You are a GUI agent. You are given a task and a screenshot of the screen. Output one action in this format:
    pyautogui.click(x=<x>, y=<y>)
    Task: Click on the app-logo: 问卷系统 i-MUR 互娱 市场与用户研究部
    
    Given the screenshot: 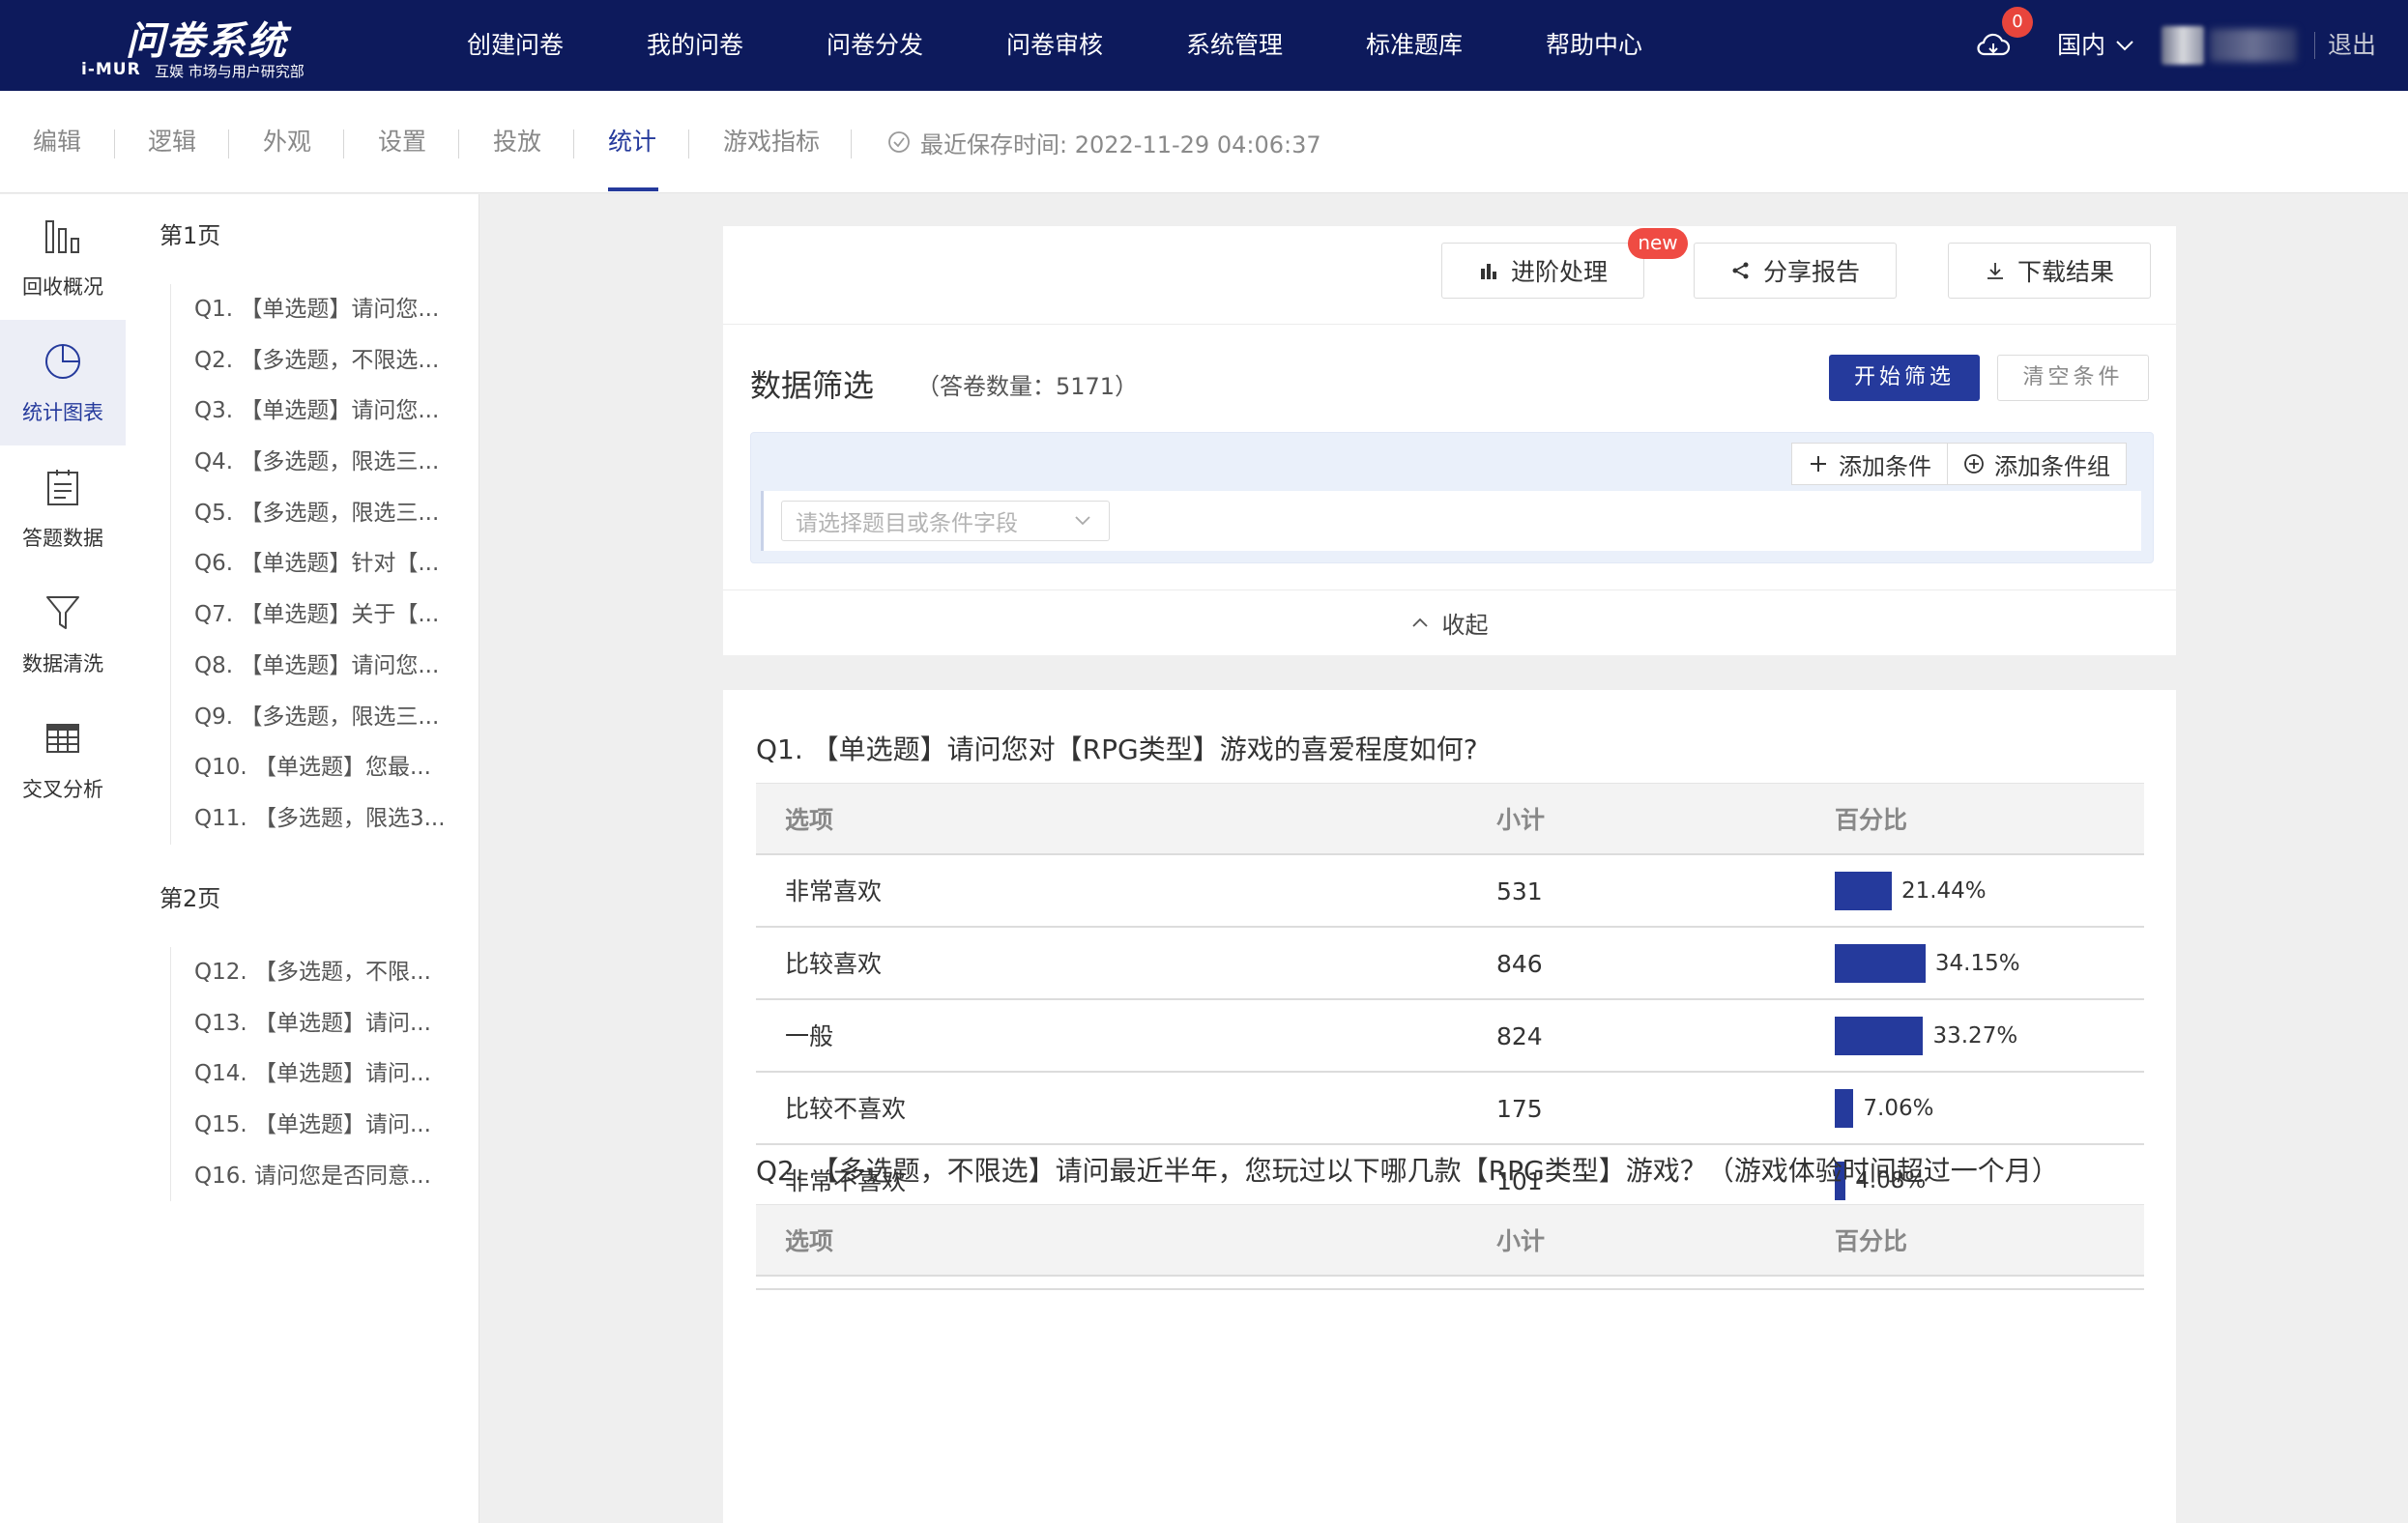 What is the action you would take?
    pyautogui.click(x=207, y=46)
    